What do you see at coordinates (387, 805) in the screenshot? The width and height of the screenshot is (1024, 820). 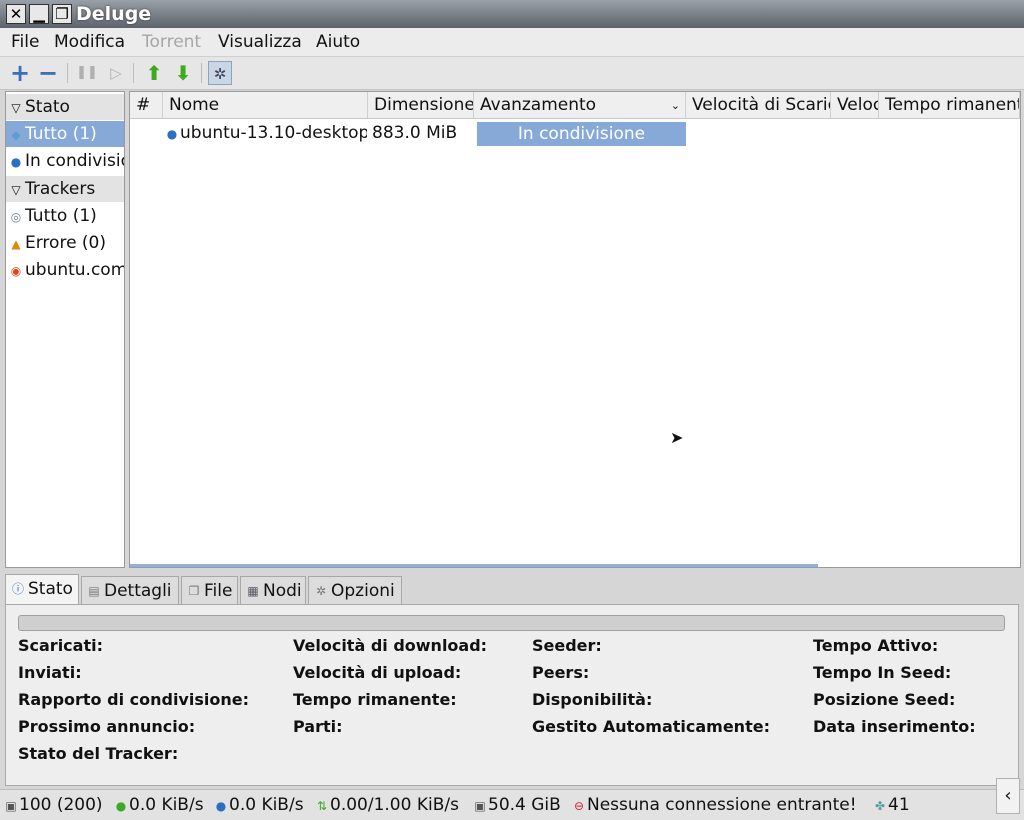 I see `status-protocol-traffic: ⇅ 0.00/1.00 KiB/s` at bounding box center [387, 805].